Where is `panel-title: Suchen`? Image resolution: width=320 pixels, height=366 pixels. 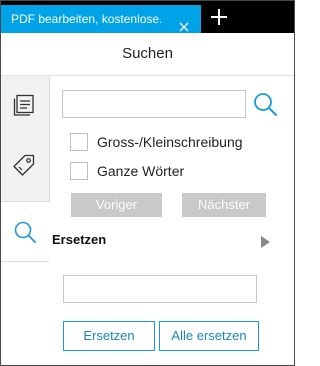
panel-title: Suchen is located at coordinates (147, 53).